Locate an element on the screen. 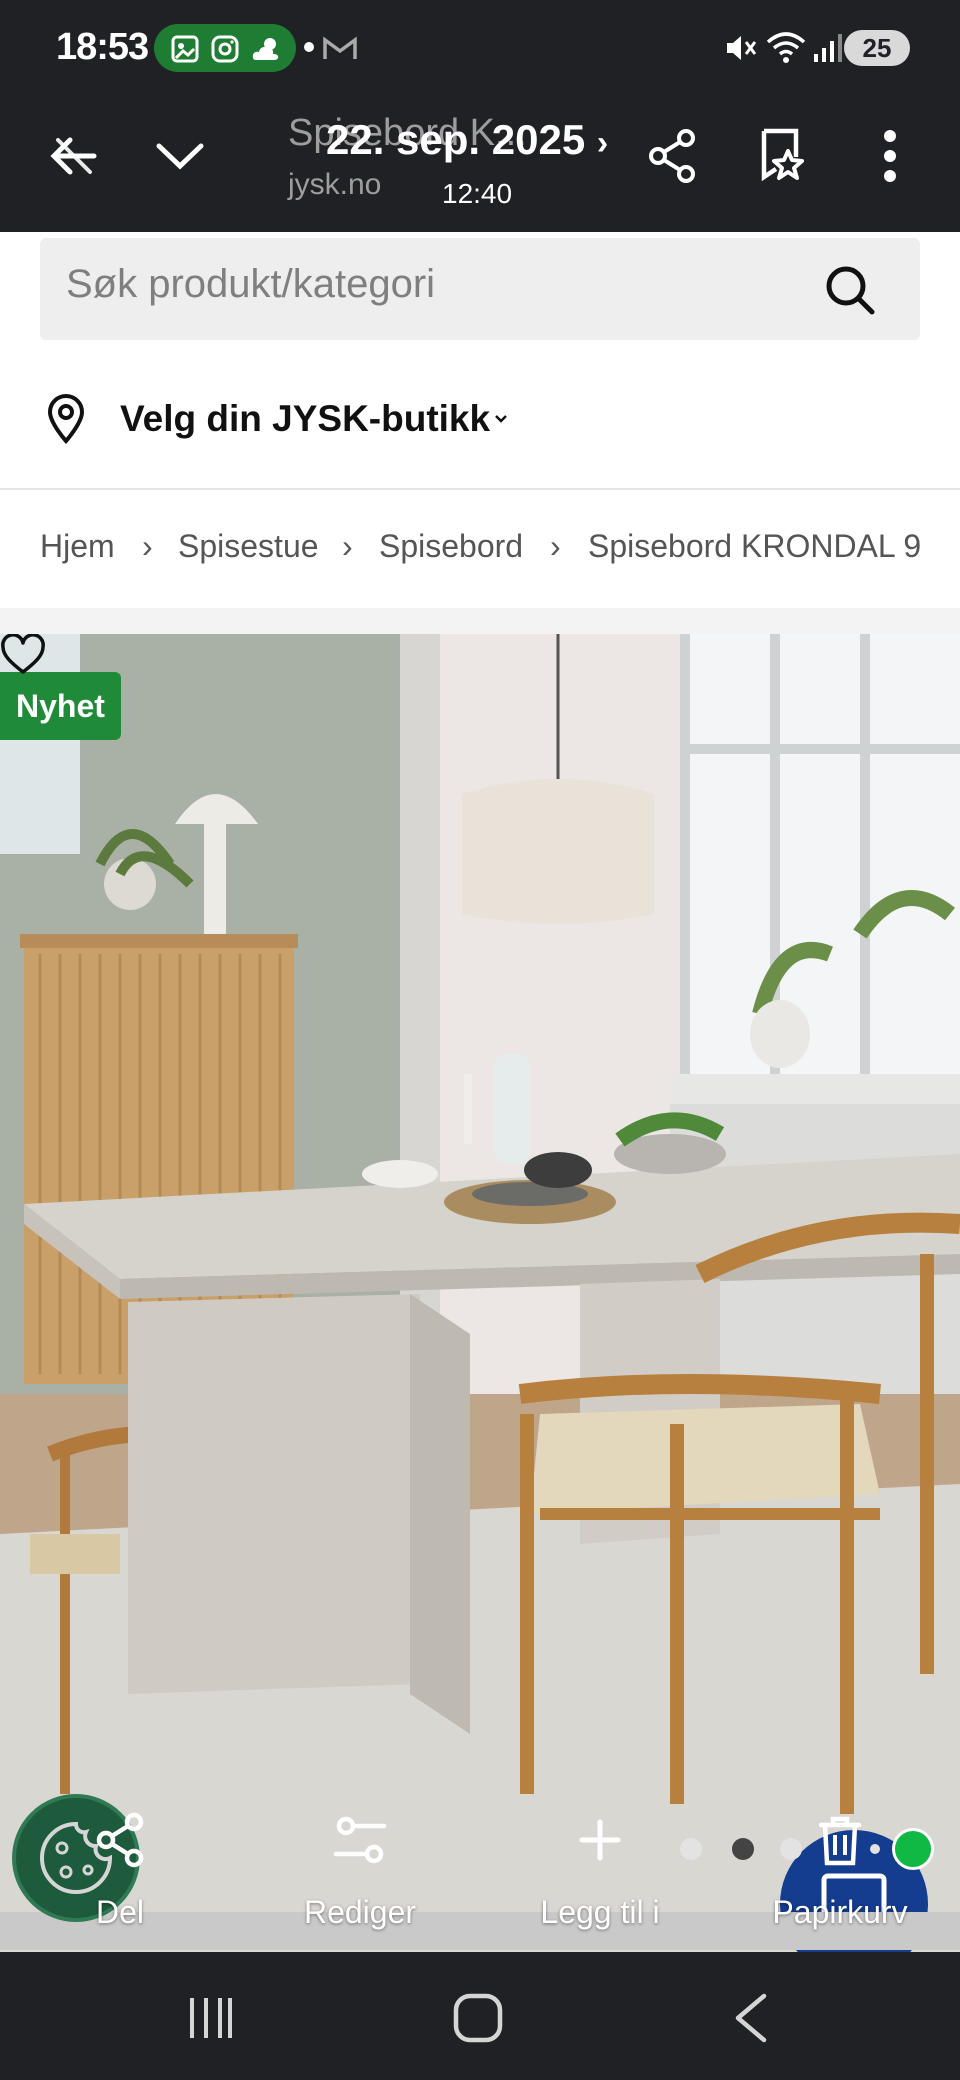  chevron-right-icon: › is located at coordinates (602, 143).